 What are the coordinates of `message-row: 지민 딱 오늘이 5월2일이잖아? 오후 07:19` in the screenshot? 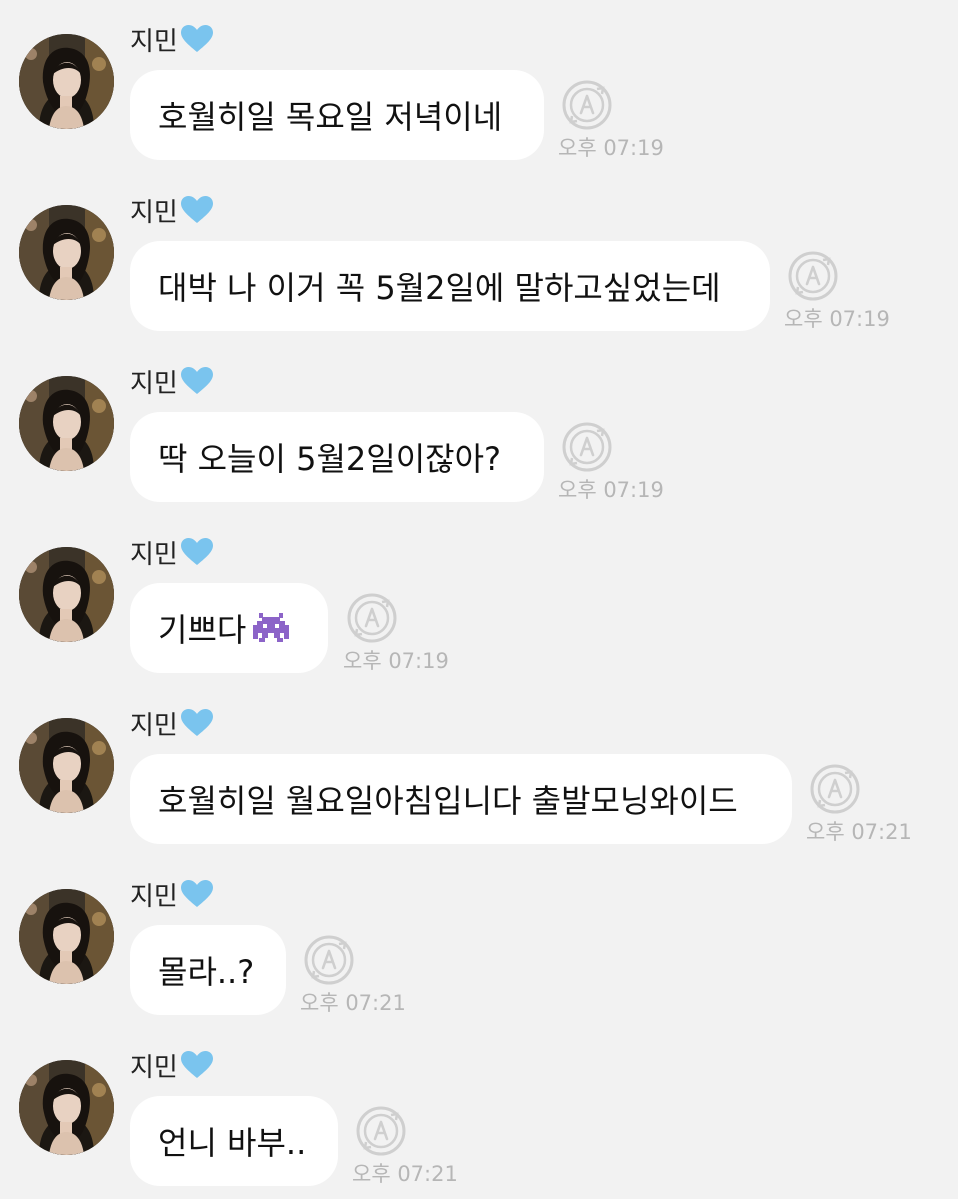 It's located at (479, 427).